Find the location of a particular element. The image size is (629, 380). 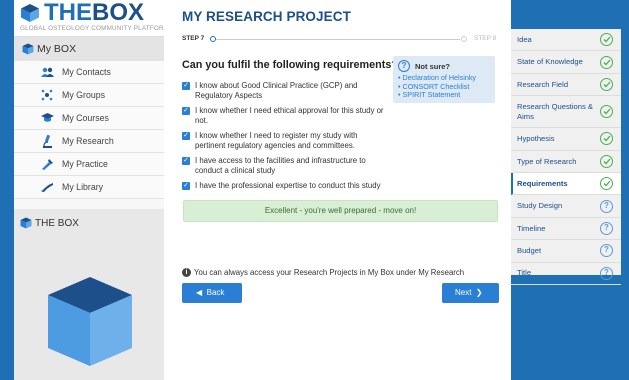

sidebar-item-label: My Groups is located at coordinates (84, 95).